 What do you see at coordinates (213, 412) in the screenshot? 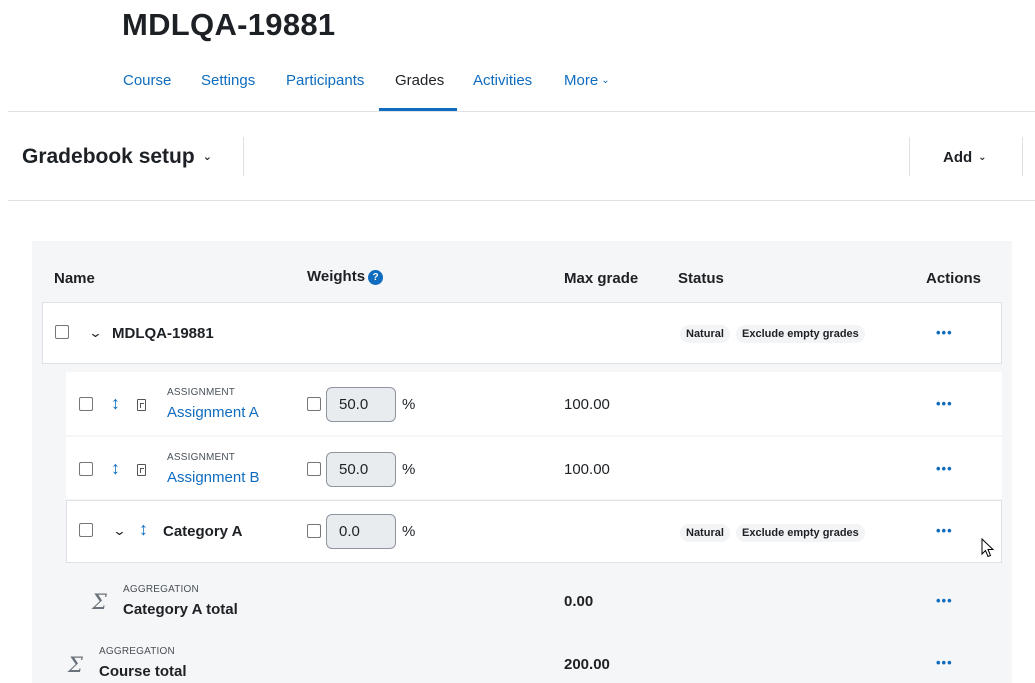
I see `grade-item-link: Assignment A` at bounding box center [213, 412].